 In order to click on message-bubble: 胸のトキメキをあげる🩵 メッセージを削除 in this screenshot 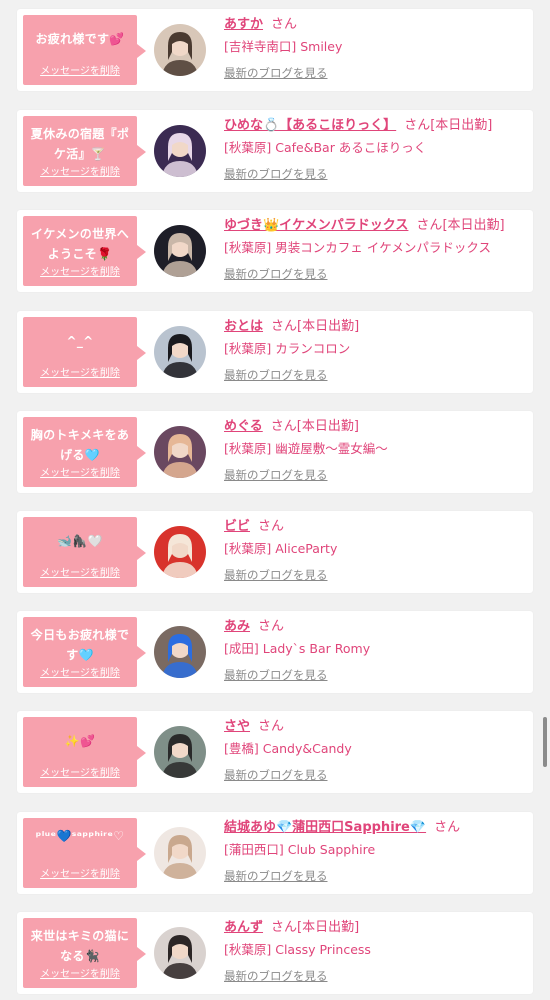, I will do `click(84, 452)`.